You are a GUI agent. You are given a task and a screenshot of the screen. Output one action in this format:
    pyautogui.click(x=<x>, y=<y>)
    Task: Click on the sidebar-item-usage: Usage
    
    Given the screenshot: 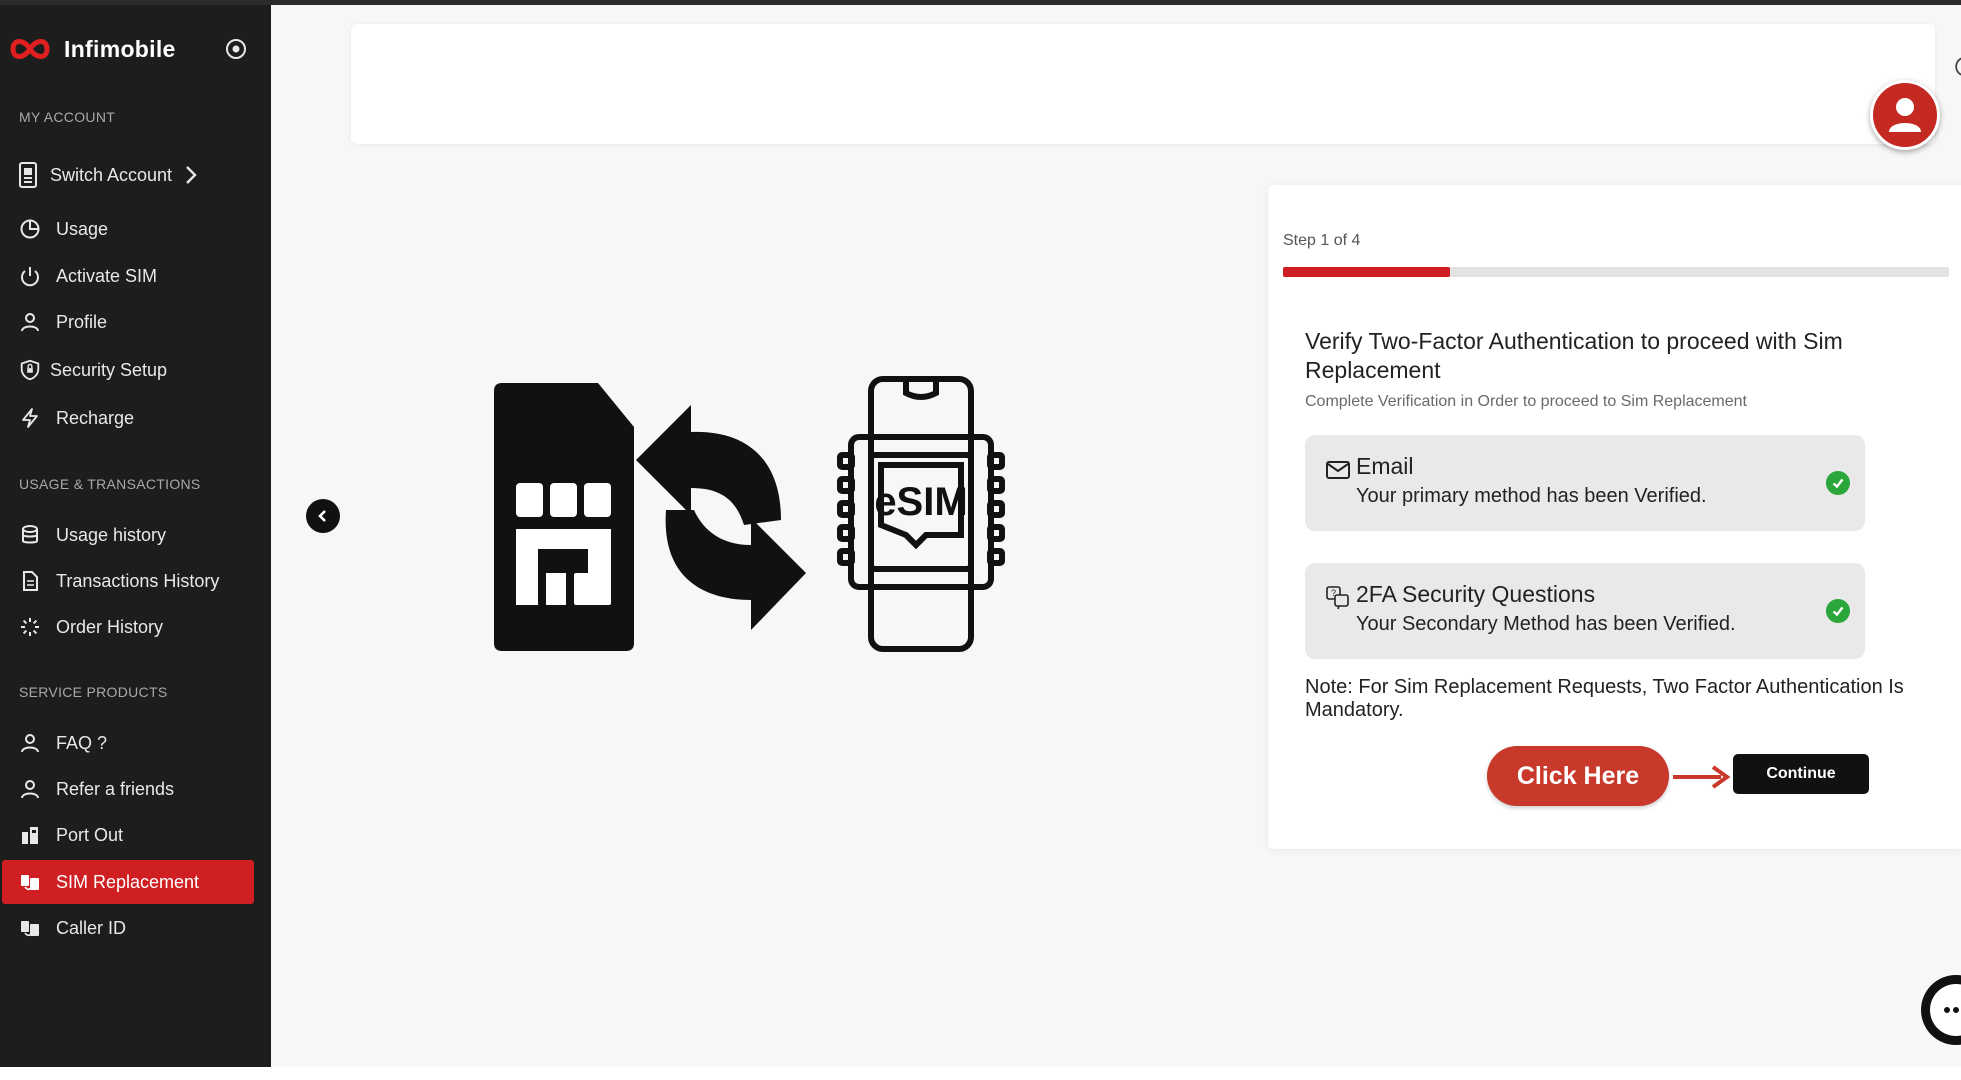 What is the action you would take?
    pyautogui.click(x=128, y=229)
    